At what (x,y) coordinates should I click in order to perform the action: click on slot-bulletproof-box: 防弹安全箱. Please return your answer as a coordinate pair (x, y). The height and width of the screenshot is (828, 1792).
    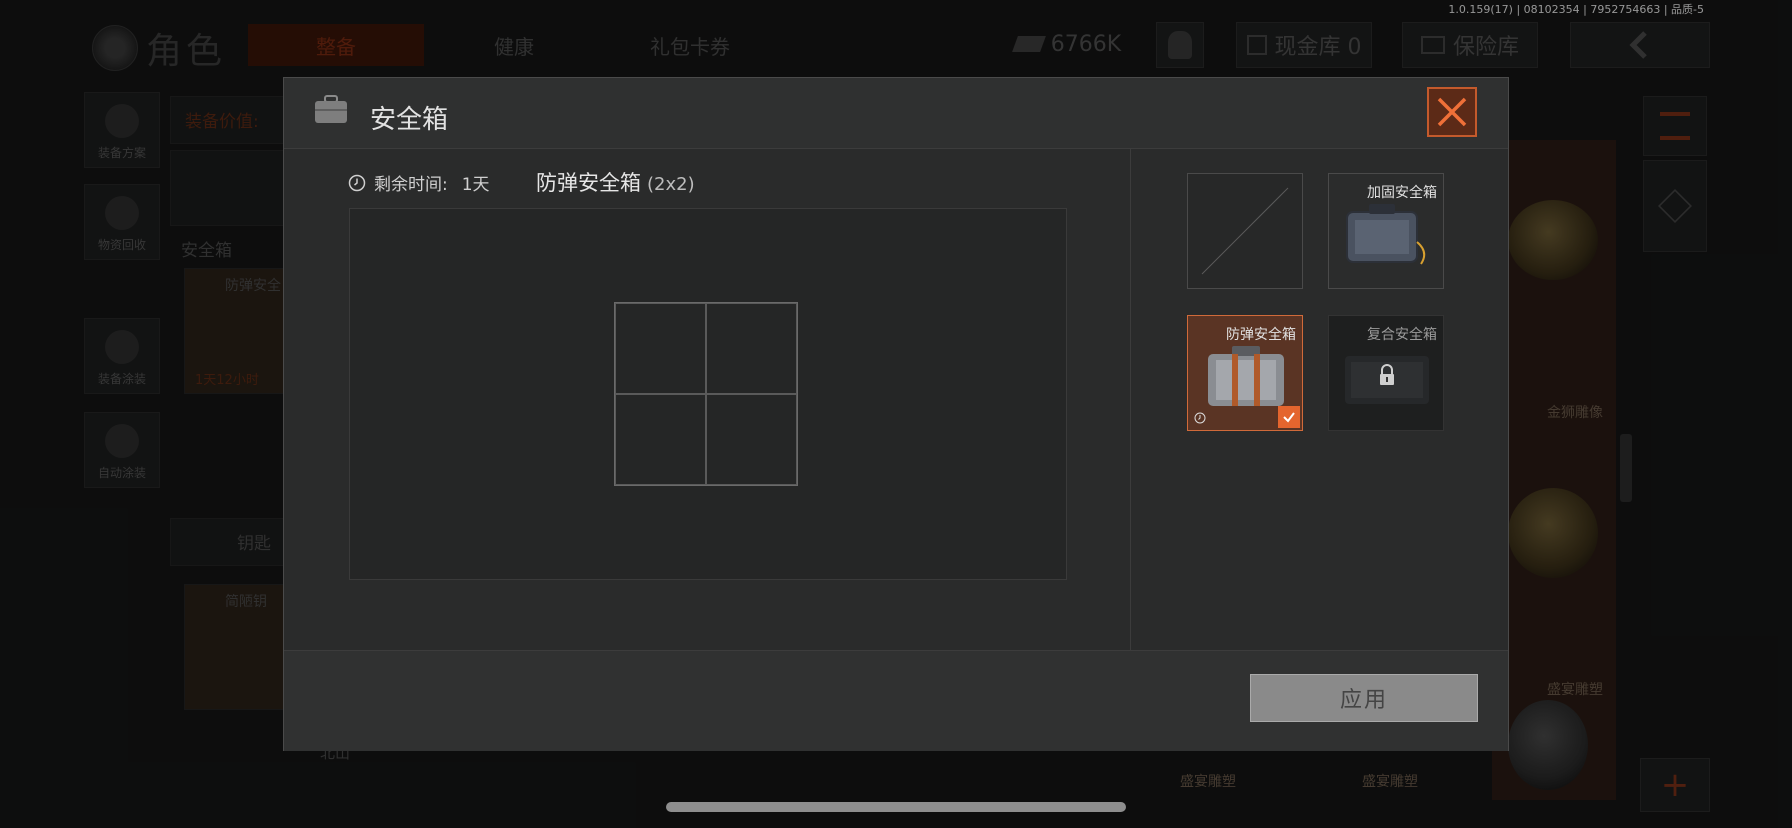
    Looking at the image, I should click on (1245, 373).